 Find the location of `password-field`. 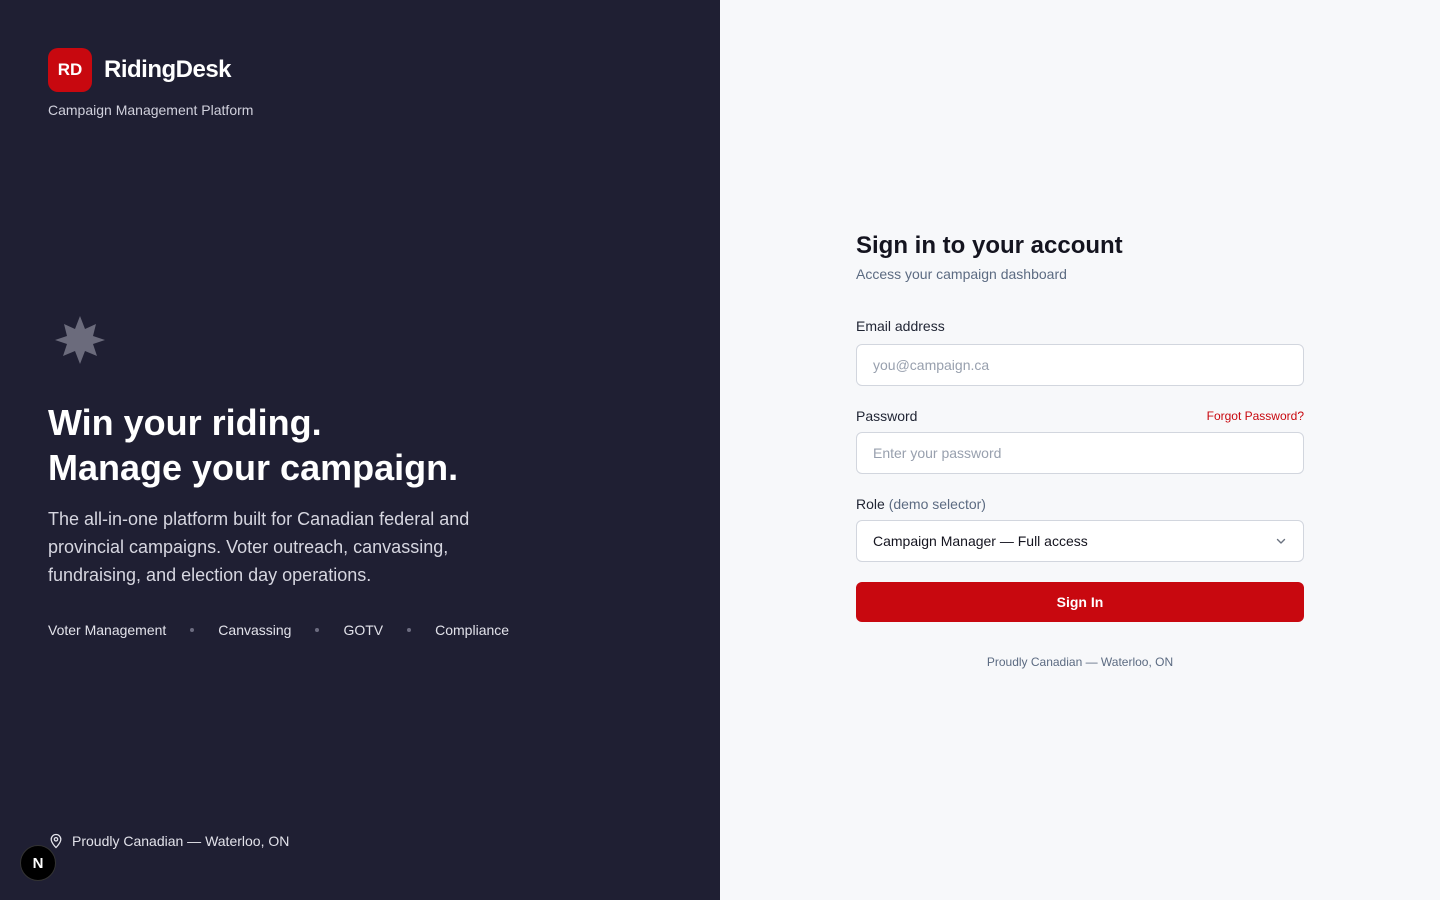

password-field is located at coordinates (1080, 453).